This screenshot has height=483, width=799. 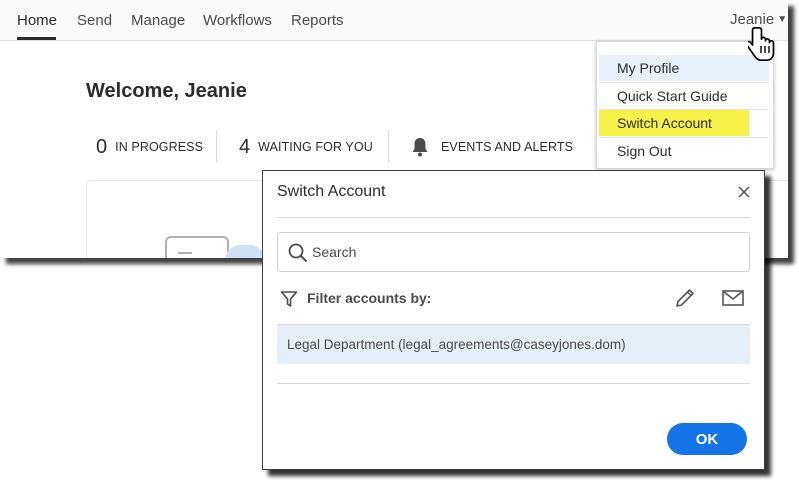 I want to click on in-progress-label: IN PROGRESS, so click(x=159, y=147).